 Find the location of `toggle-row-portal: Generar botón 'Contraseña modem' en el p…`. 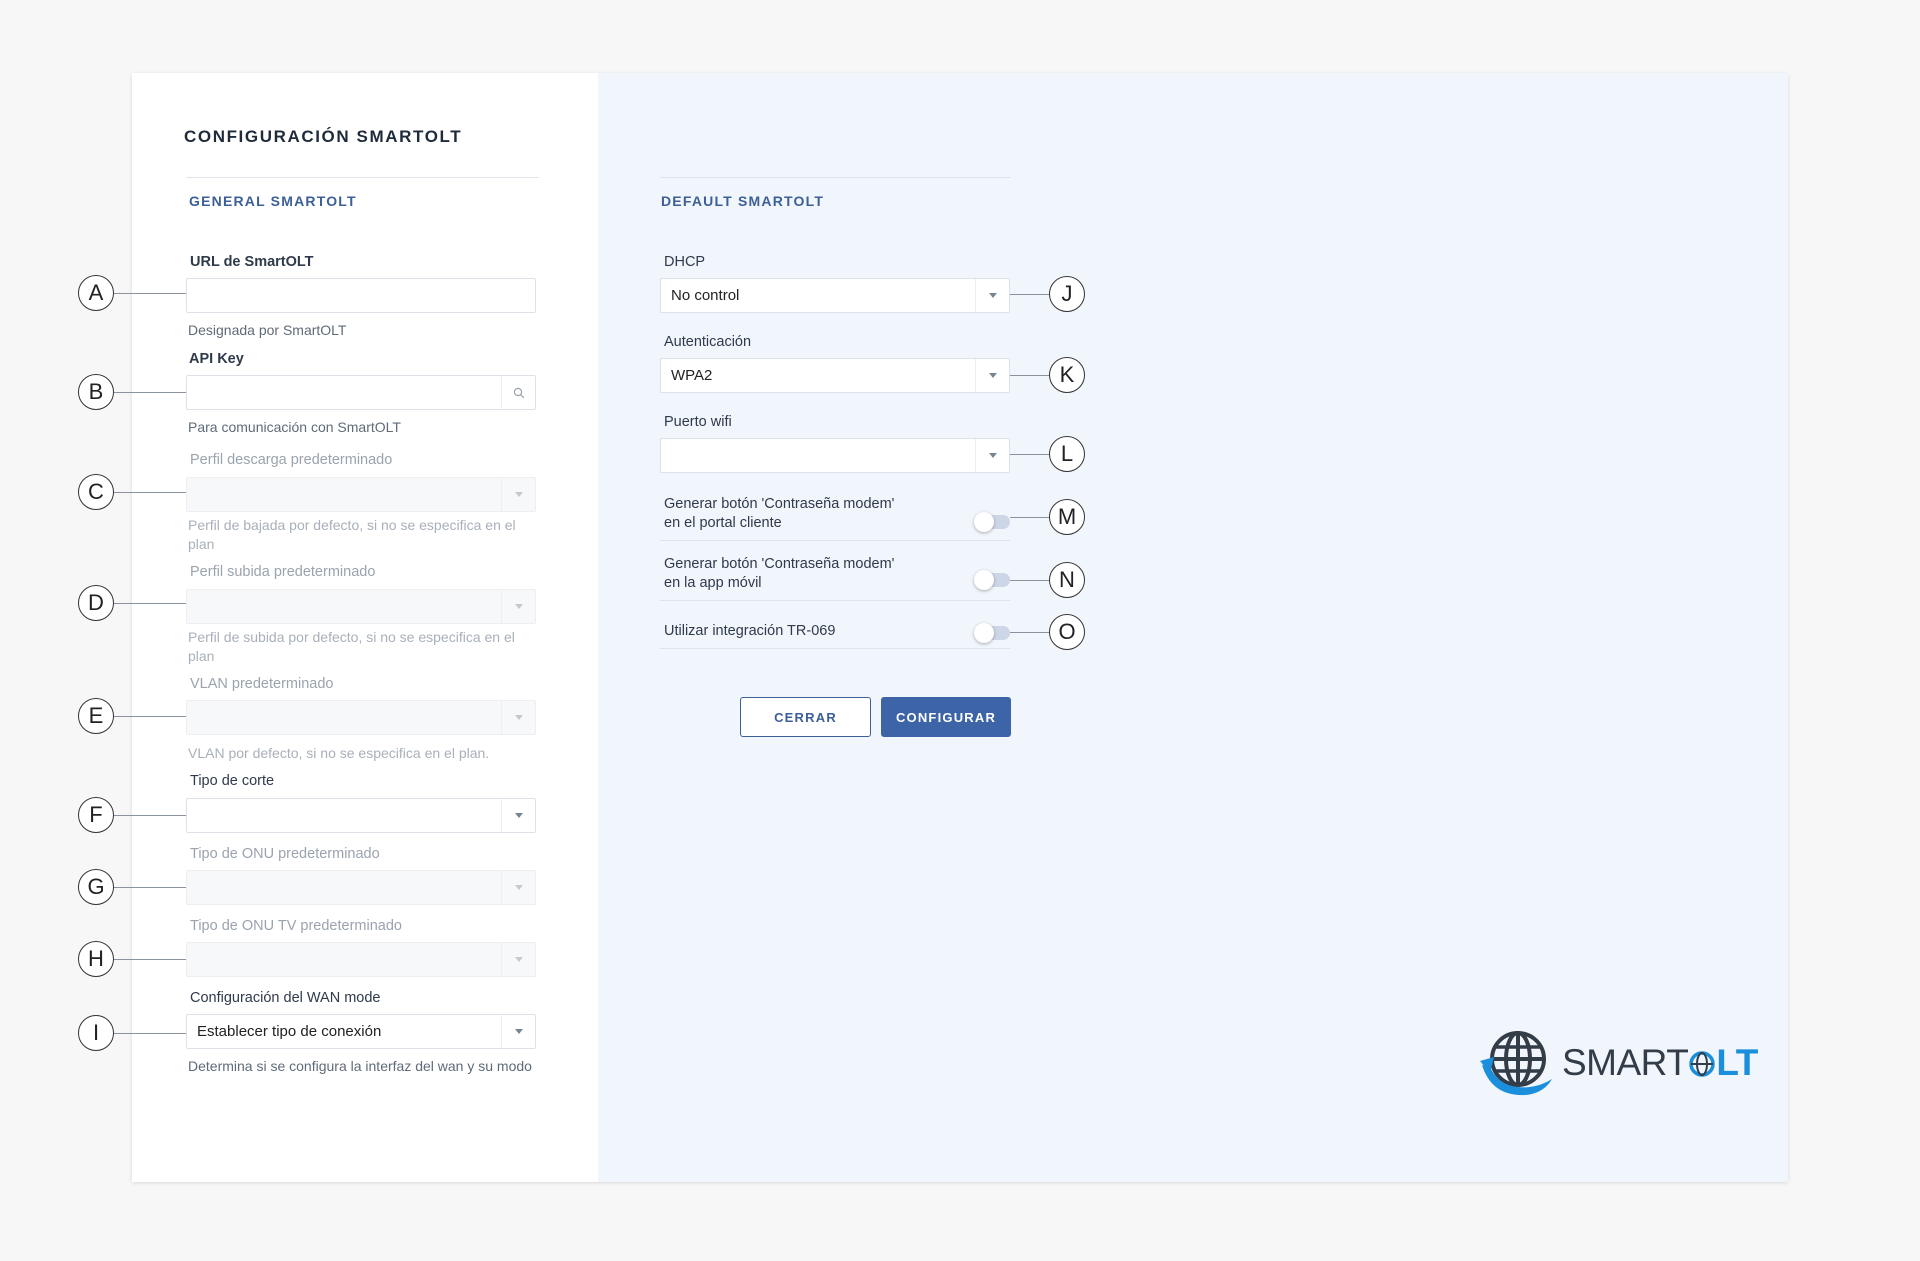

toggle-row-portal: Generar botón 'Contraseña modem' en el p… is located at coordinates (835, 517).